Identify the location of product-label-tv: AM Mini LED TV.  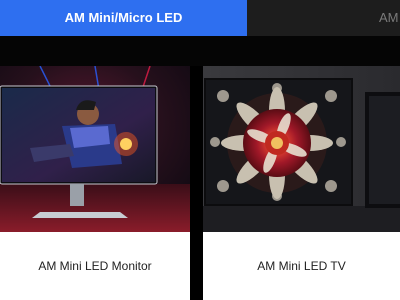
(301, 266).